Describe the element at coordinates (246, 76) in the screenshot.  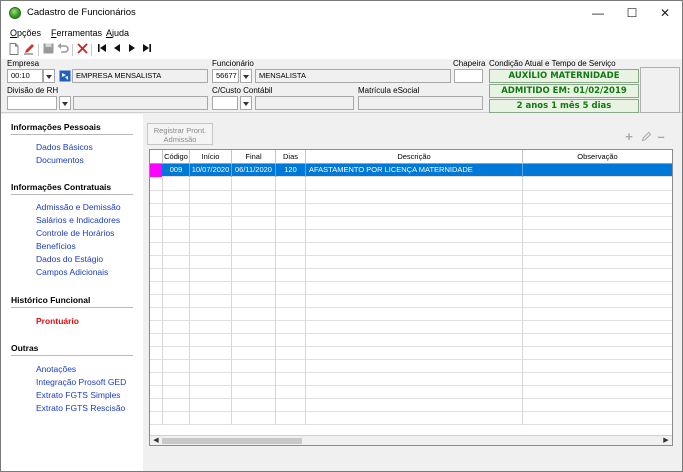
I see `funcionario-dropdown-icon` at that location.